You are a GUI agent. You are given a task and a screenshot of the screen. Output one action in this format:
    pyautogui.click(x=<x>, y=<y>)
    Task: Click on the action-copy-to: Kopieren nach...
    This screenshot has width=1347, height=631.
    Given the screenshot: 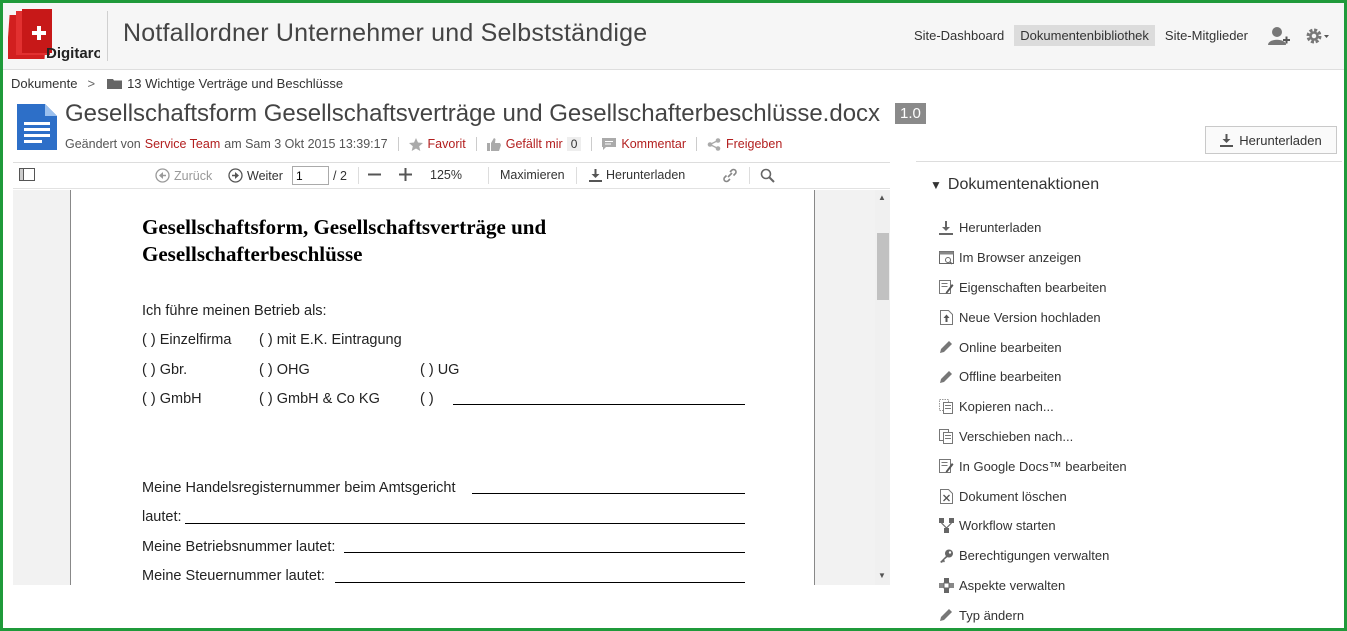 What is the action you would take?
    pyautogui.click(x=1032, y=407)
    